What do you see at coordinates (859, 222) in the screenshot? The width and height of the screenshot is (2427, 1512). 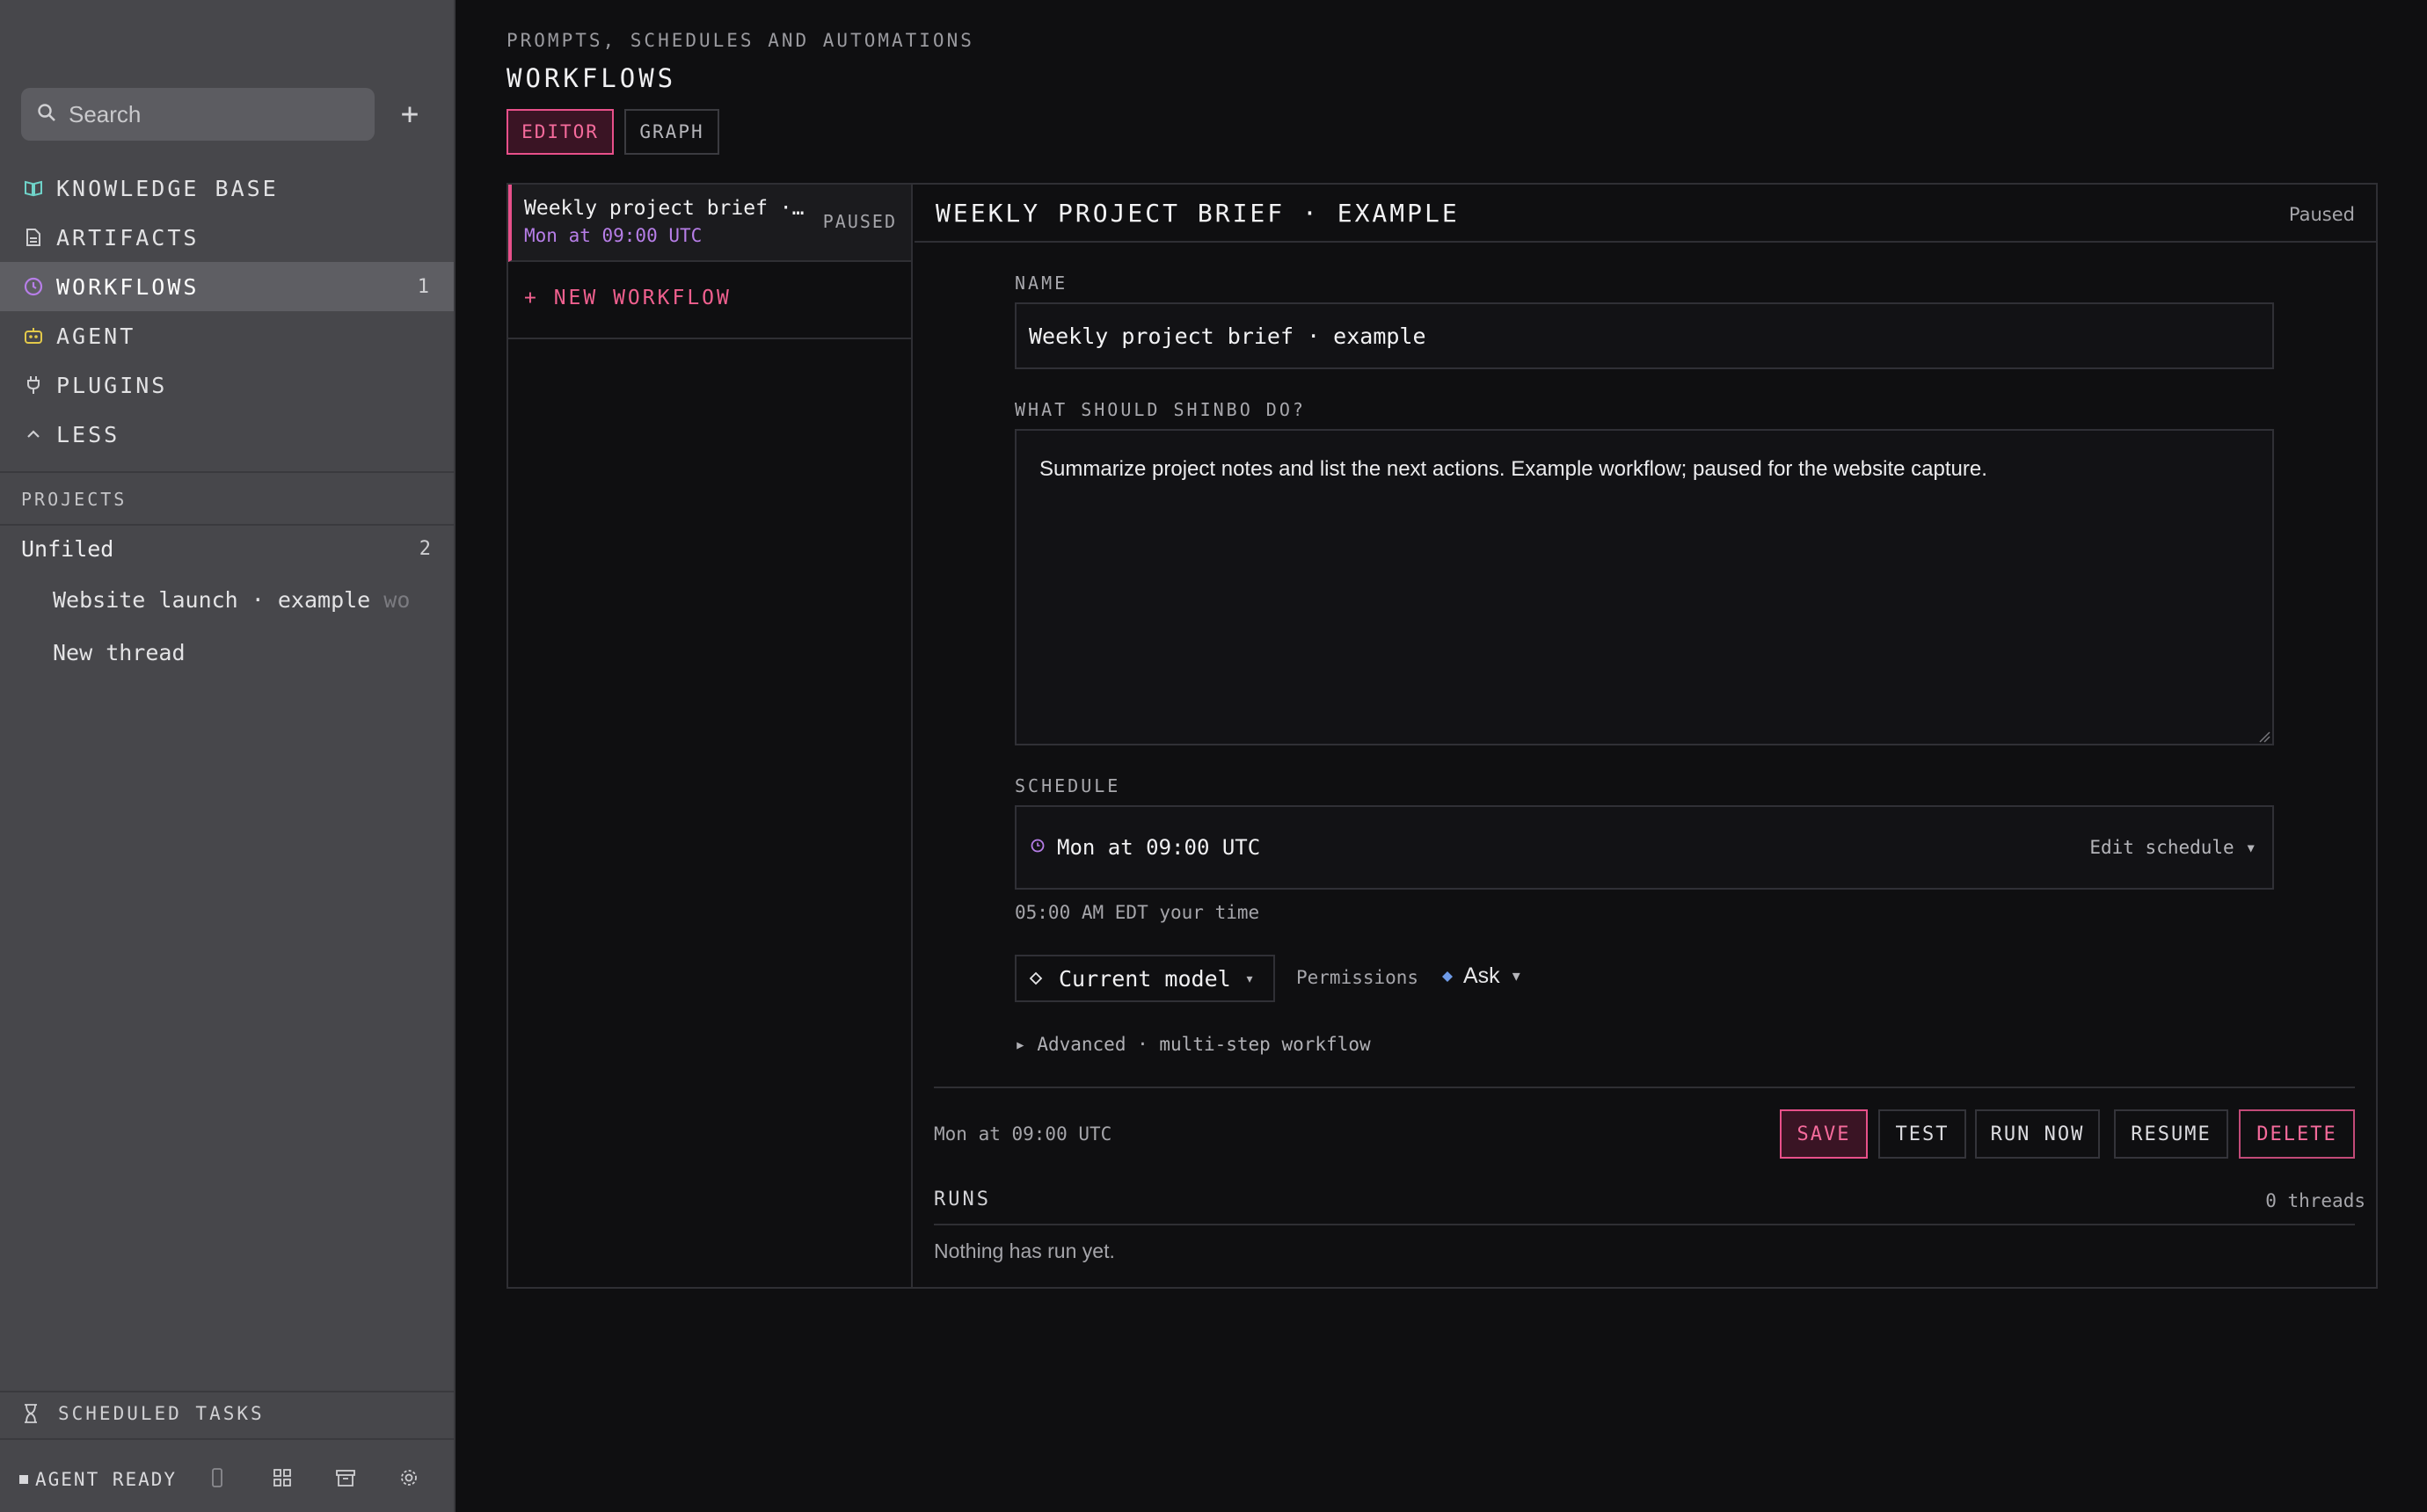 I see `workflow-status: PAUSED` at bounding box center [859, 222].